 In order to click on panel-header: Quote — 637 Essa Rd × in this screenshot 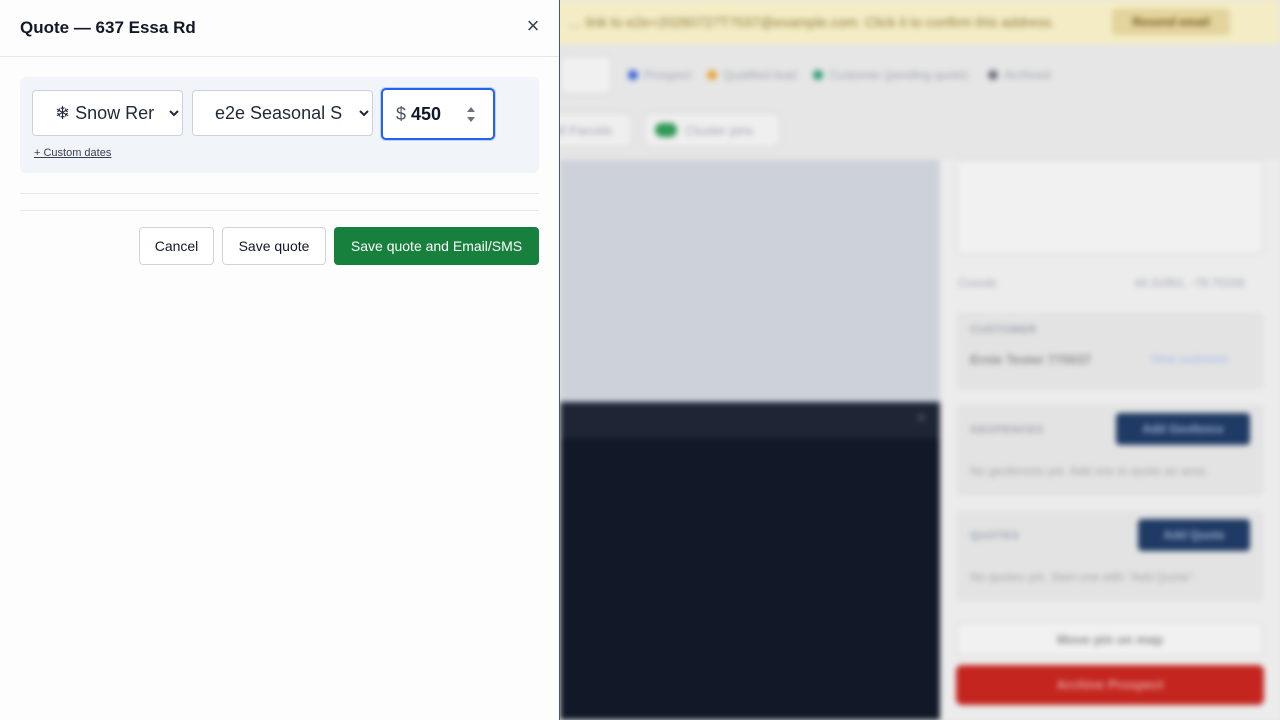, I will do `click(279, 28)`.